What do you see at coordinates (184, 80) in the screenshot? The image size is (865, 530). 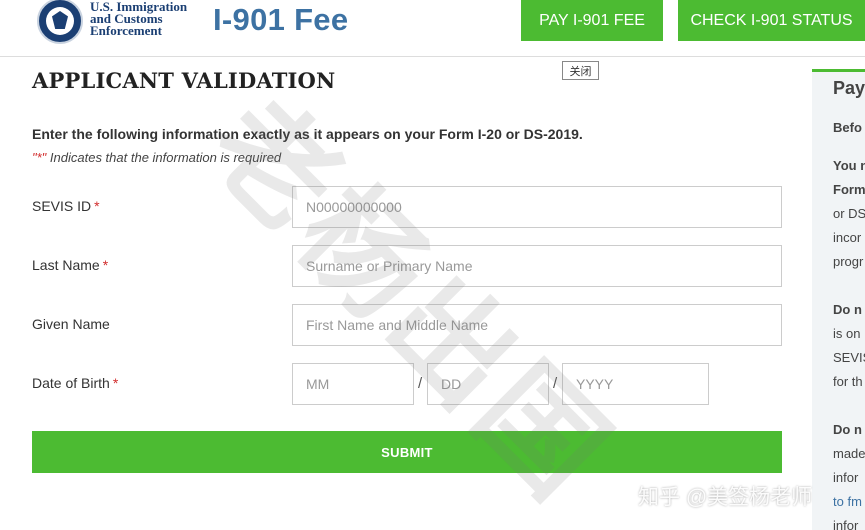 I see `page-title: APPLICANT VALIDATION` at bounding box center [184, 80].